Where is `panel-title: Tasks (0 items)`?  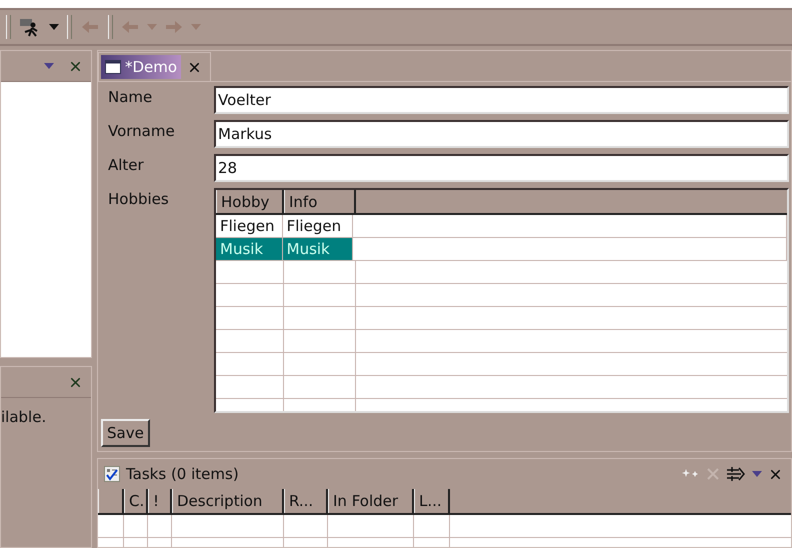 panel-title: Tasks (0 items) is located at coordinates (182, 474).